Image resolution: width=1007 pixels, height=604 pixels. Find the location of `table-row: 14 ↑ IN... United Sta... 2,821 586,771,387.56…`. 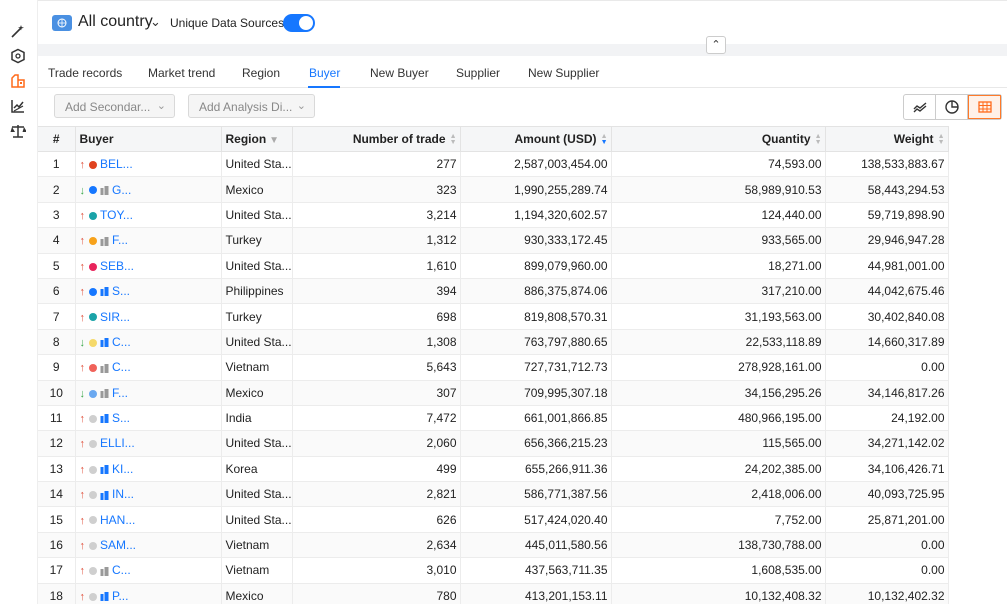

table-row: 14 ↑ IN... United Sta... 2,821 586,771,387.56… is located at coordinates (493, 494).